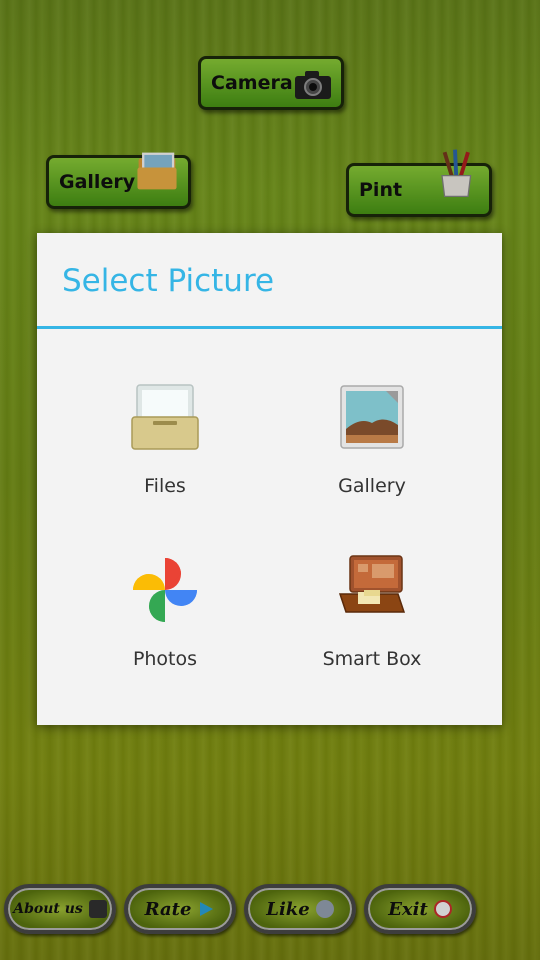  Describe the element at coordinates (165, 624) in the screenshot. I see `option-photos: Photos` at that location.